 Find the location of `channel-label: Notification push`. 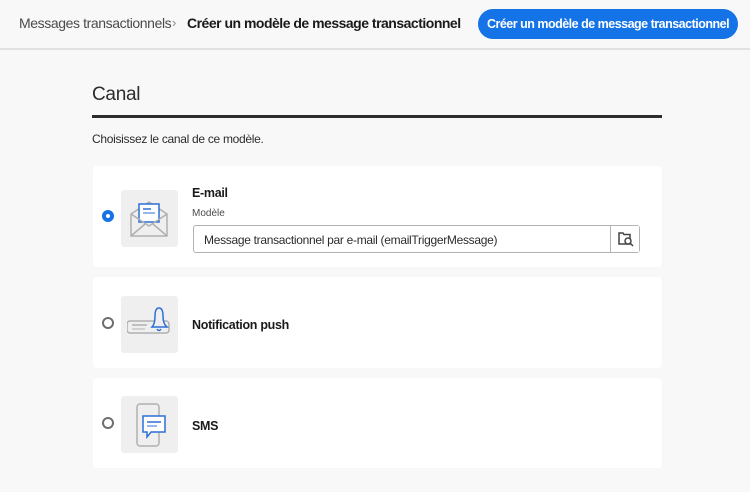

channel-label: Notification push is located at coordinates (240, 325).